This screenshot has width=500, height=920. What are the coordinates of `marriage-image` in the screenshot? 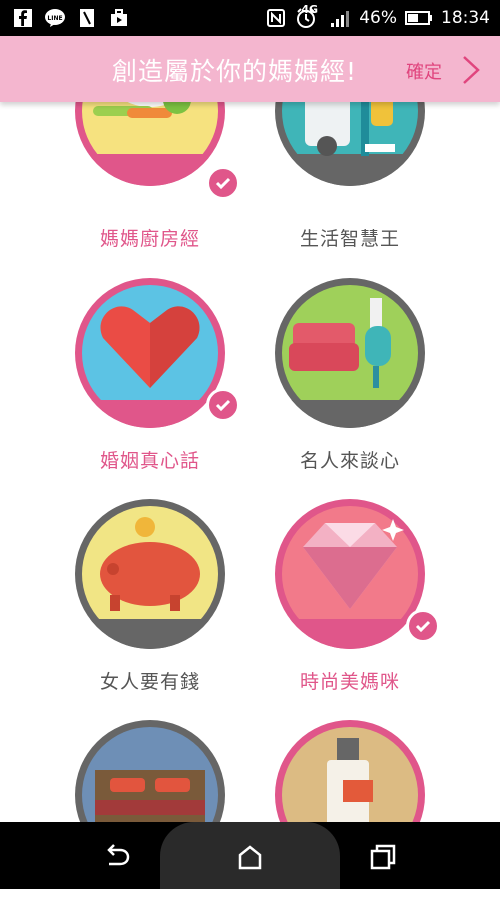 It's located at (150, 353).